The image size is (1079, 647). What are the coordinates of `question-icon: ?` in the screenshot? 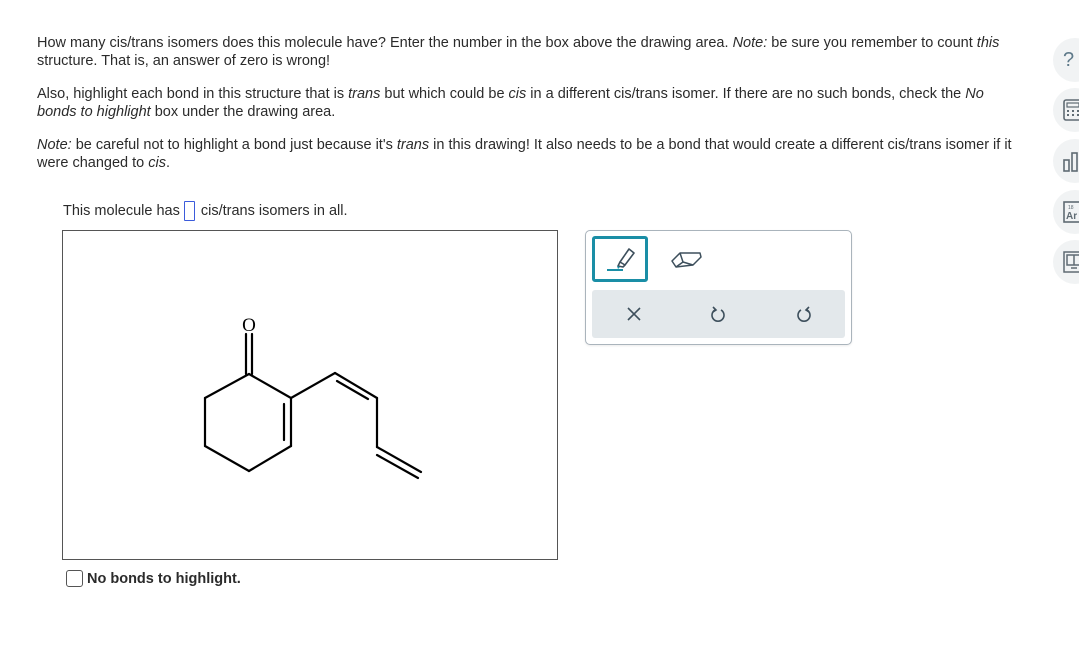 It's located at (1069, 59).